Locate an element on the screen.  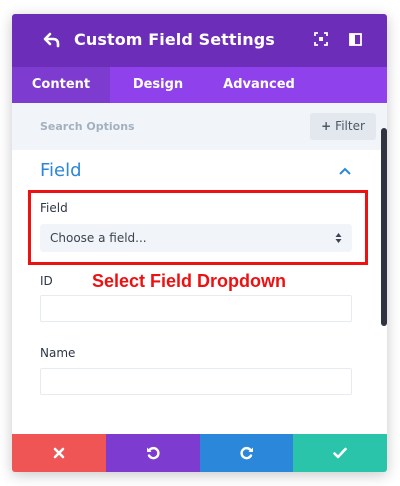
tab-bar: Content Design Advanced is located at coordinates (199, 85).